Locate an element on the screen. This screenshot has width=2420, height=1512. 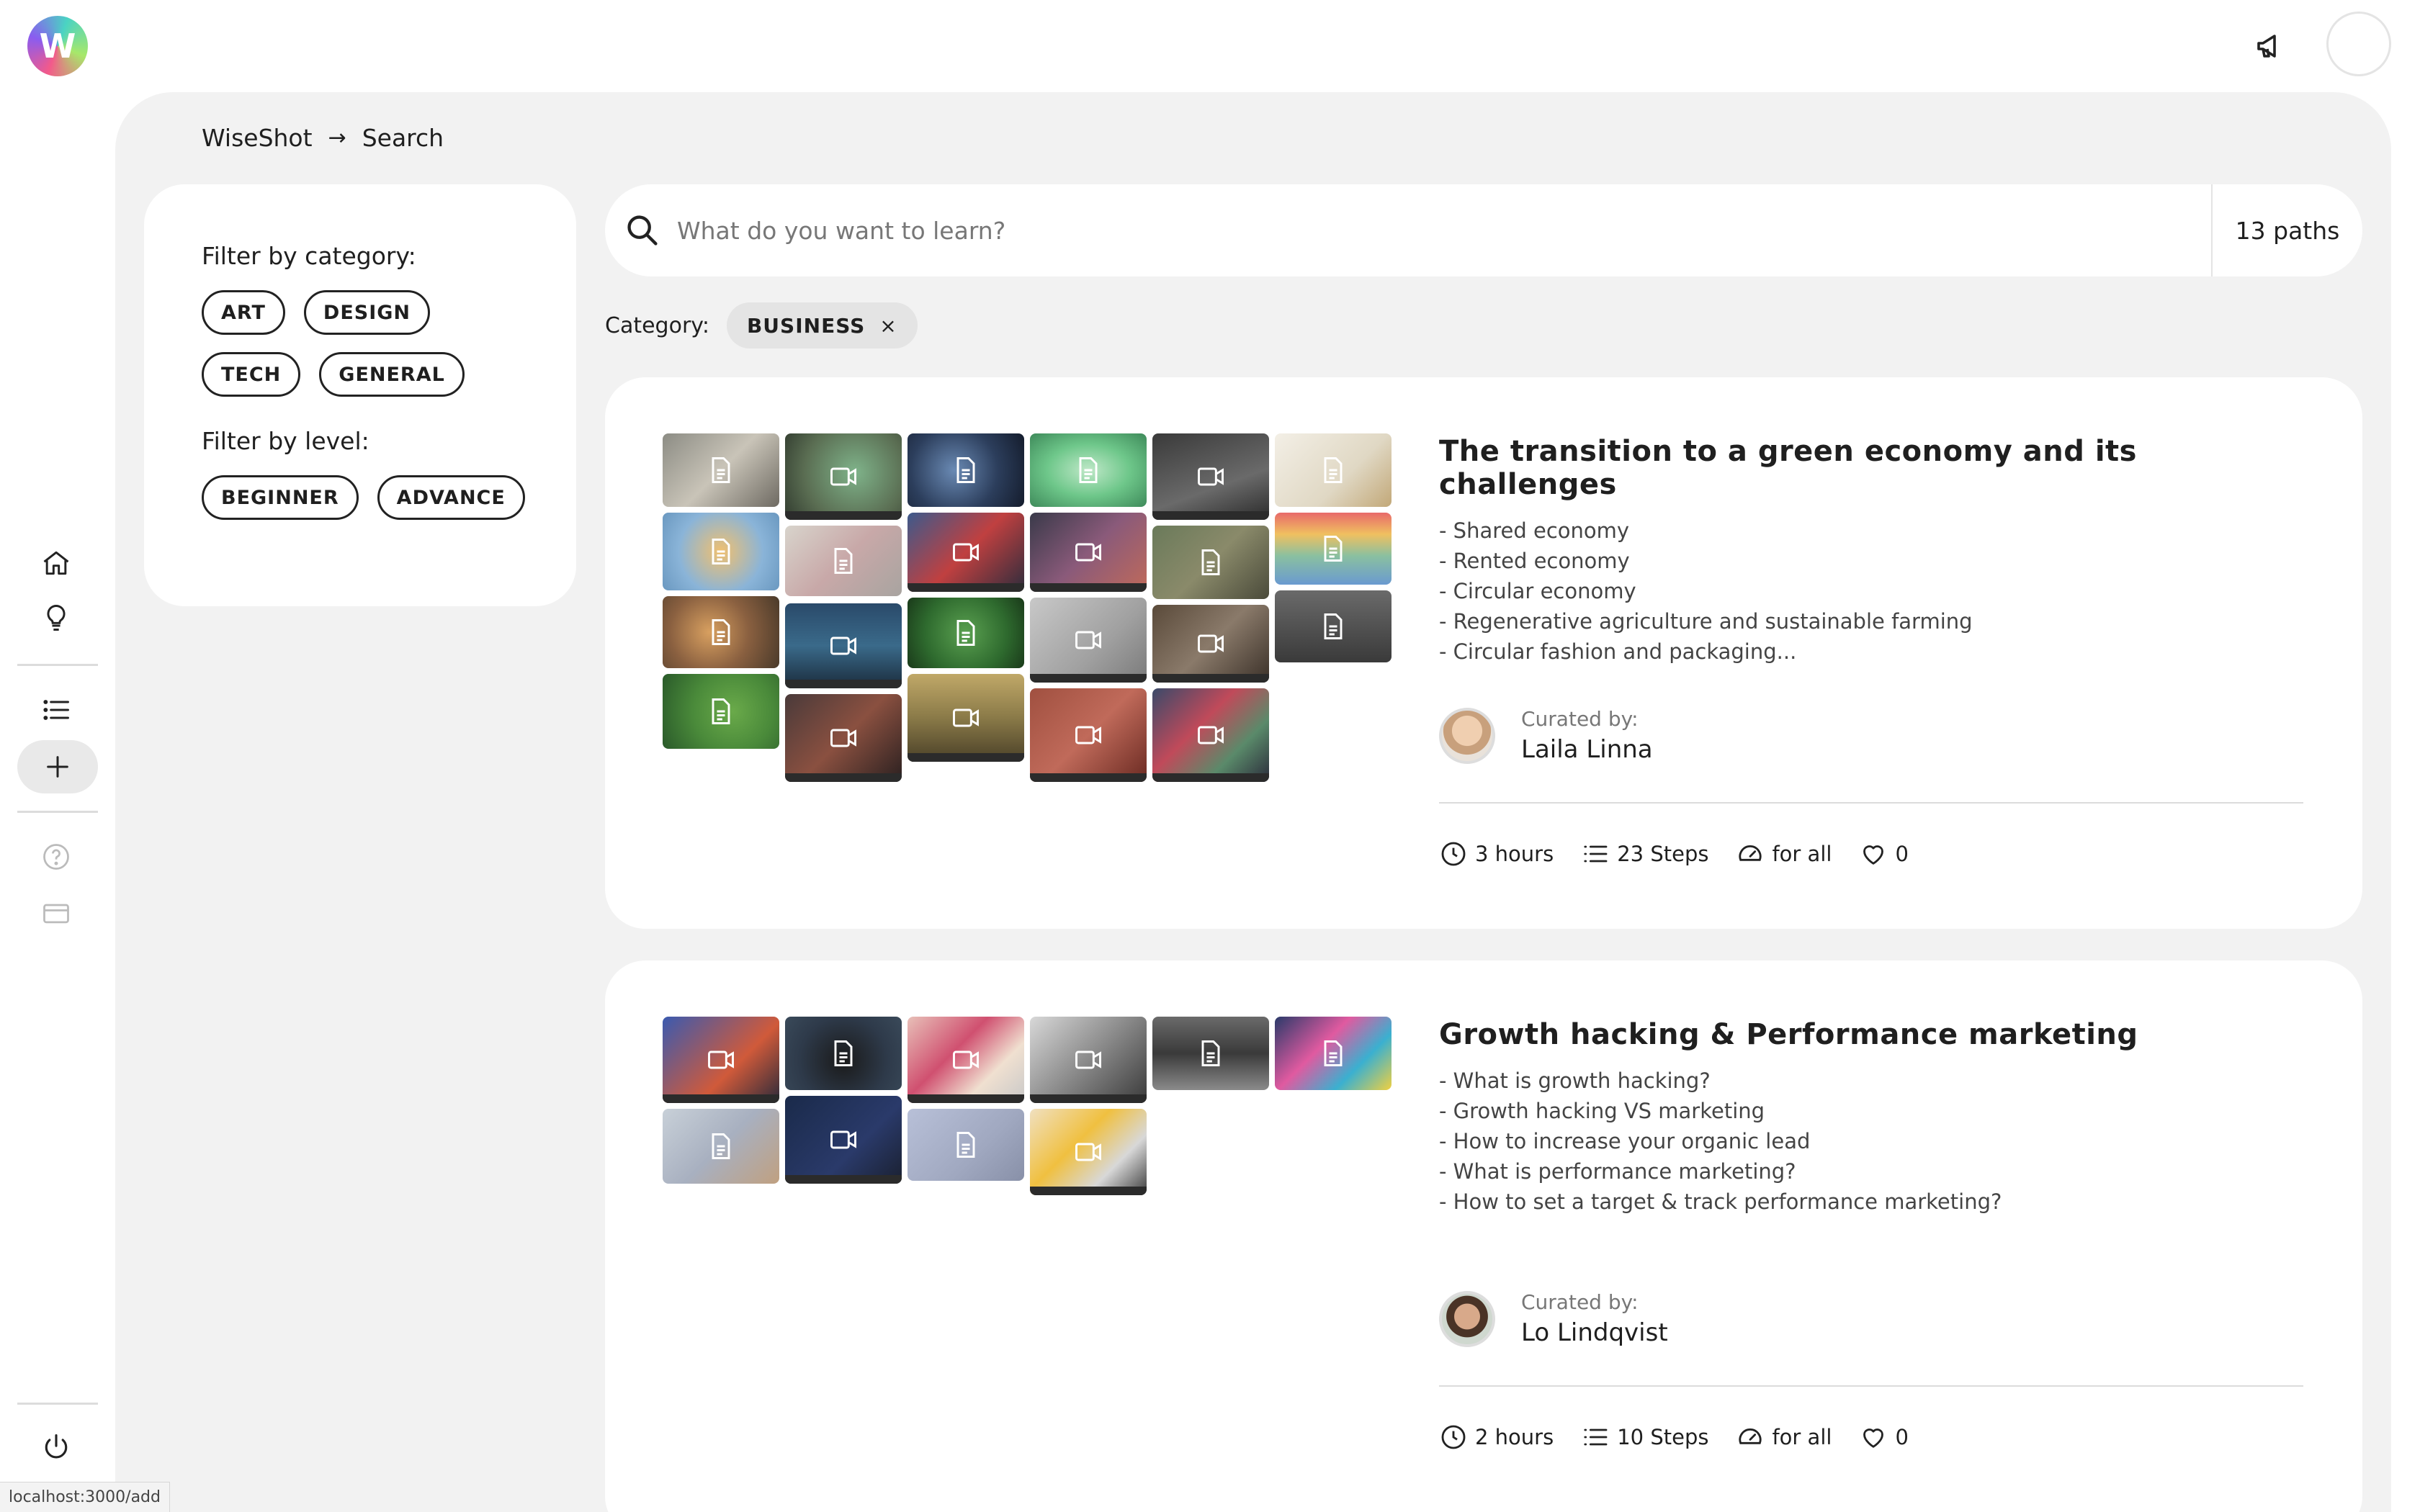
wiseshot-logo: W is located at coordinates (57, 46).